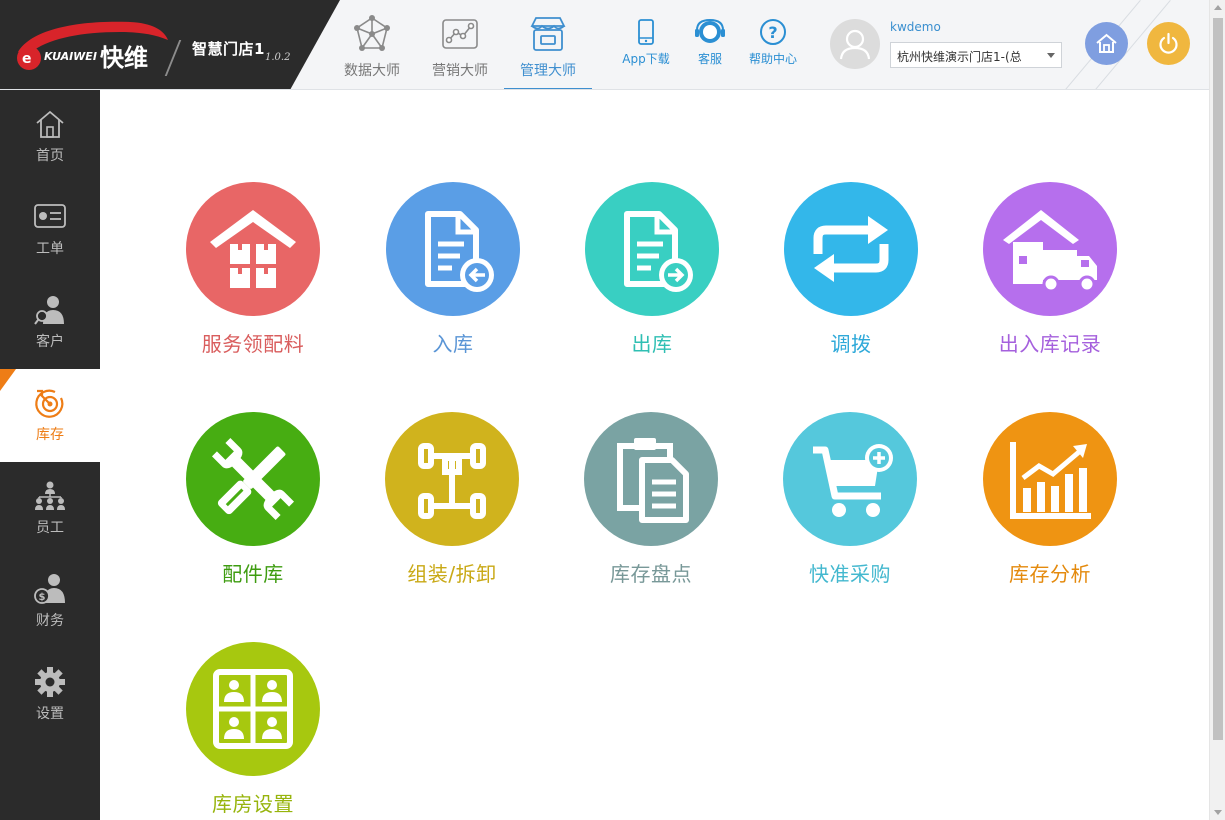  I want to click on app-version: 1.0.2, so click(277, 57).